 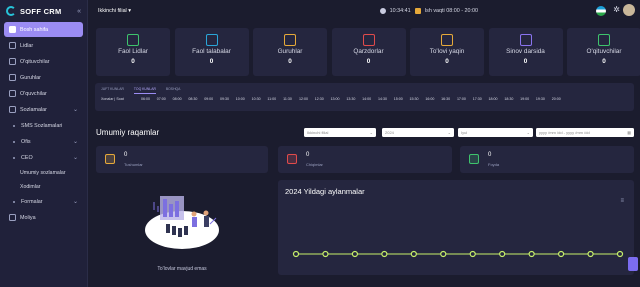 I want to click on side-panel-toggle-button, so click(x=633, y=264).